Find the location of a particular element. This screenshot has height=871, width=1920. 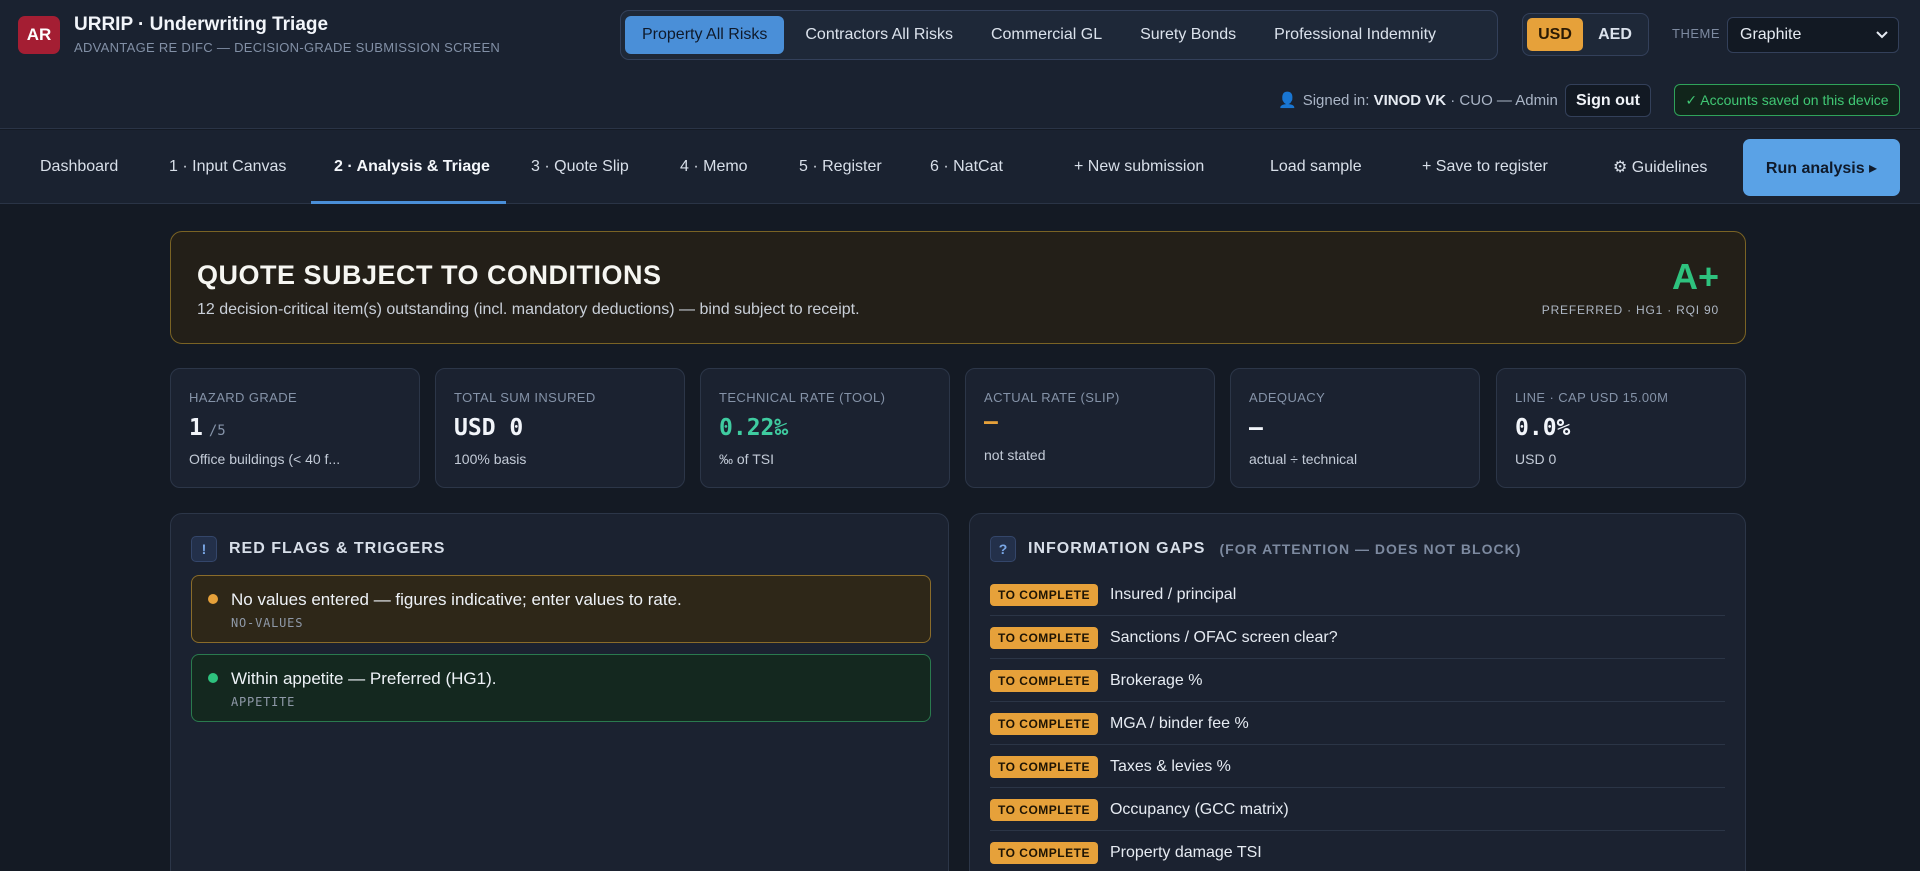

user-role: · CUO — Admin is located at coordinates (1504, 100).